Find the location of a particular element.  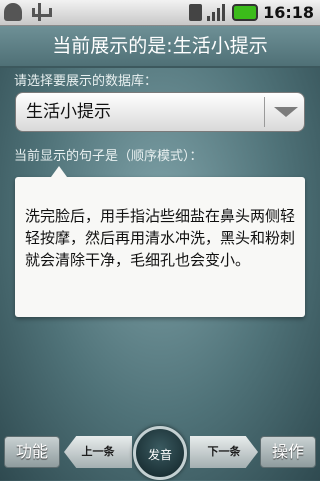

sim-icon is located at coordinates (196, 12).